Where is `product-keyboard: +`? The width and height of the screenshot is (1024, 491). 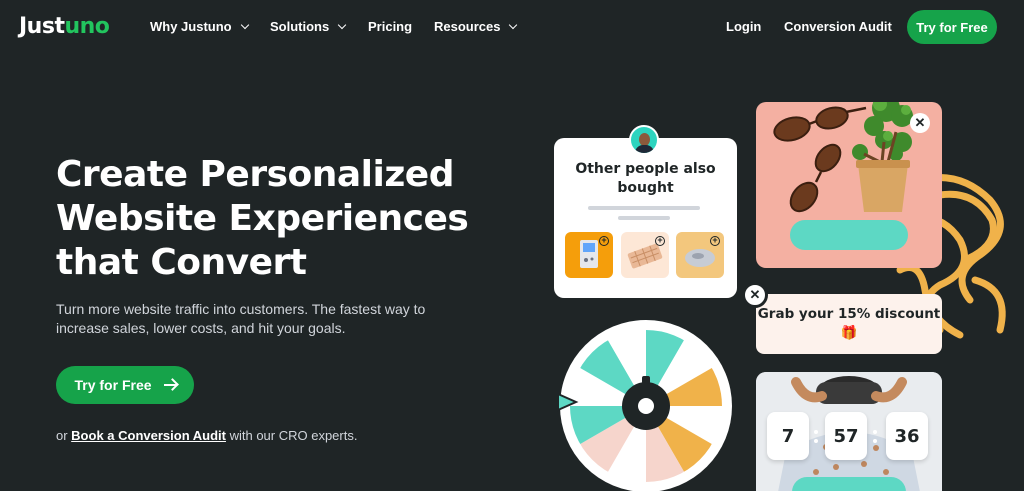 product-keyboard: + is located at coordinates (645, 255).